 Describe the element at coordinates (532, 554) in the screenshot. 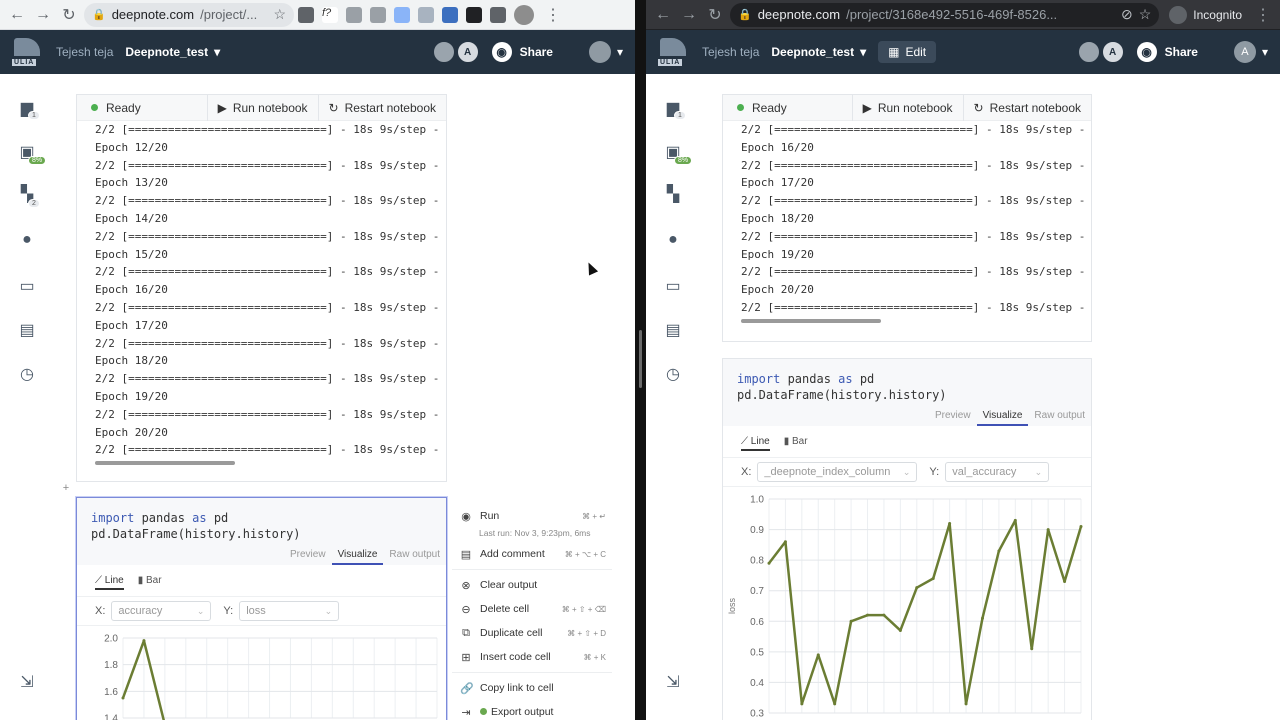

I see `menu-item-add-comment: ▤ Add comment ⌘ + ⌥ + C` at that location.